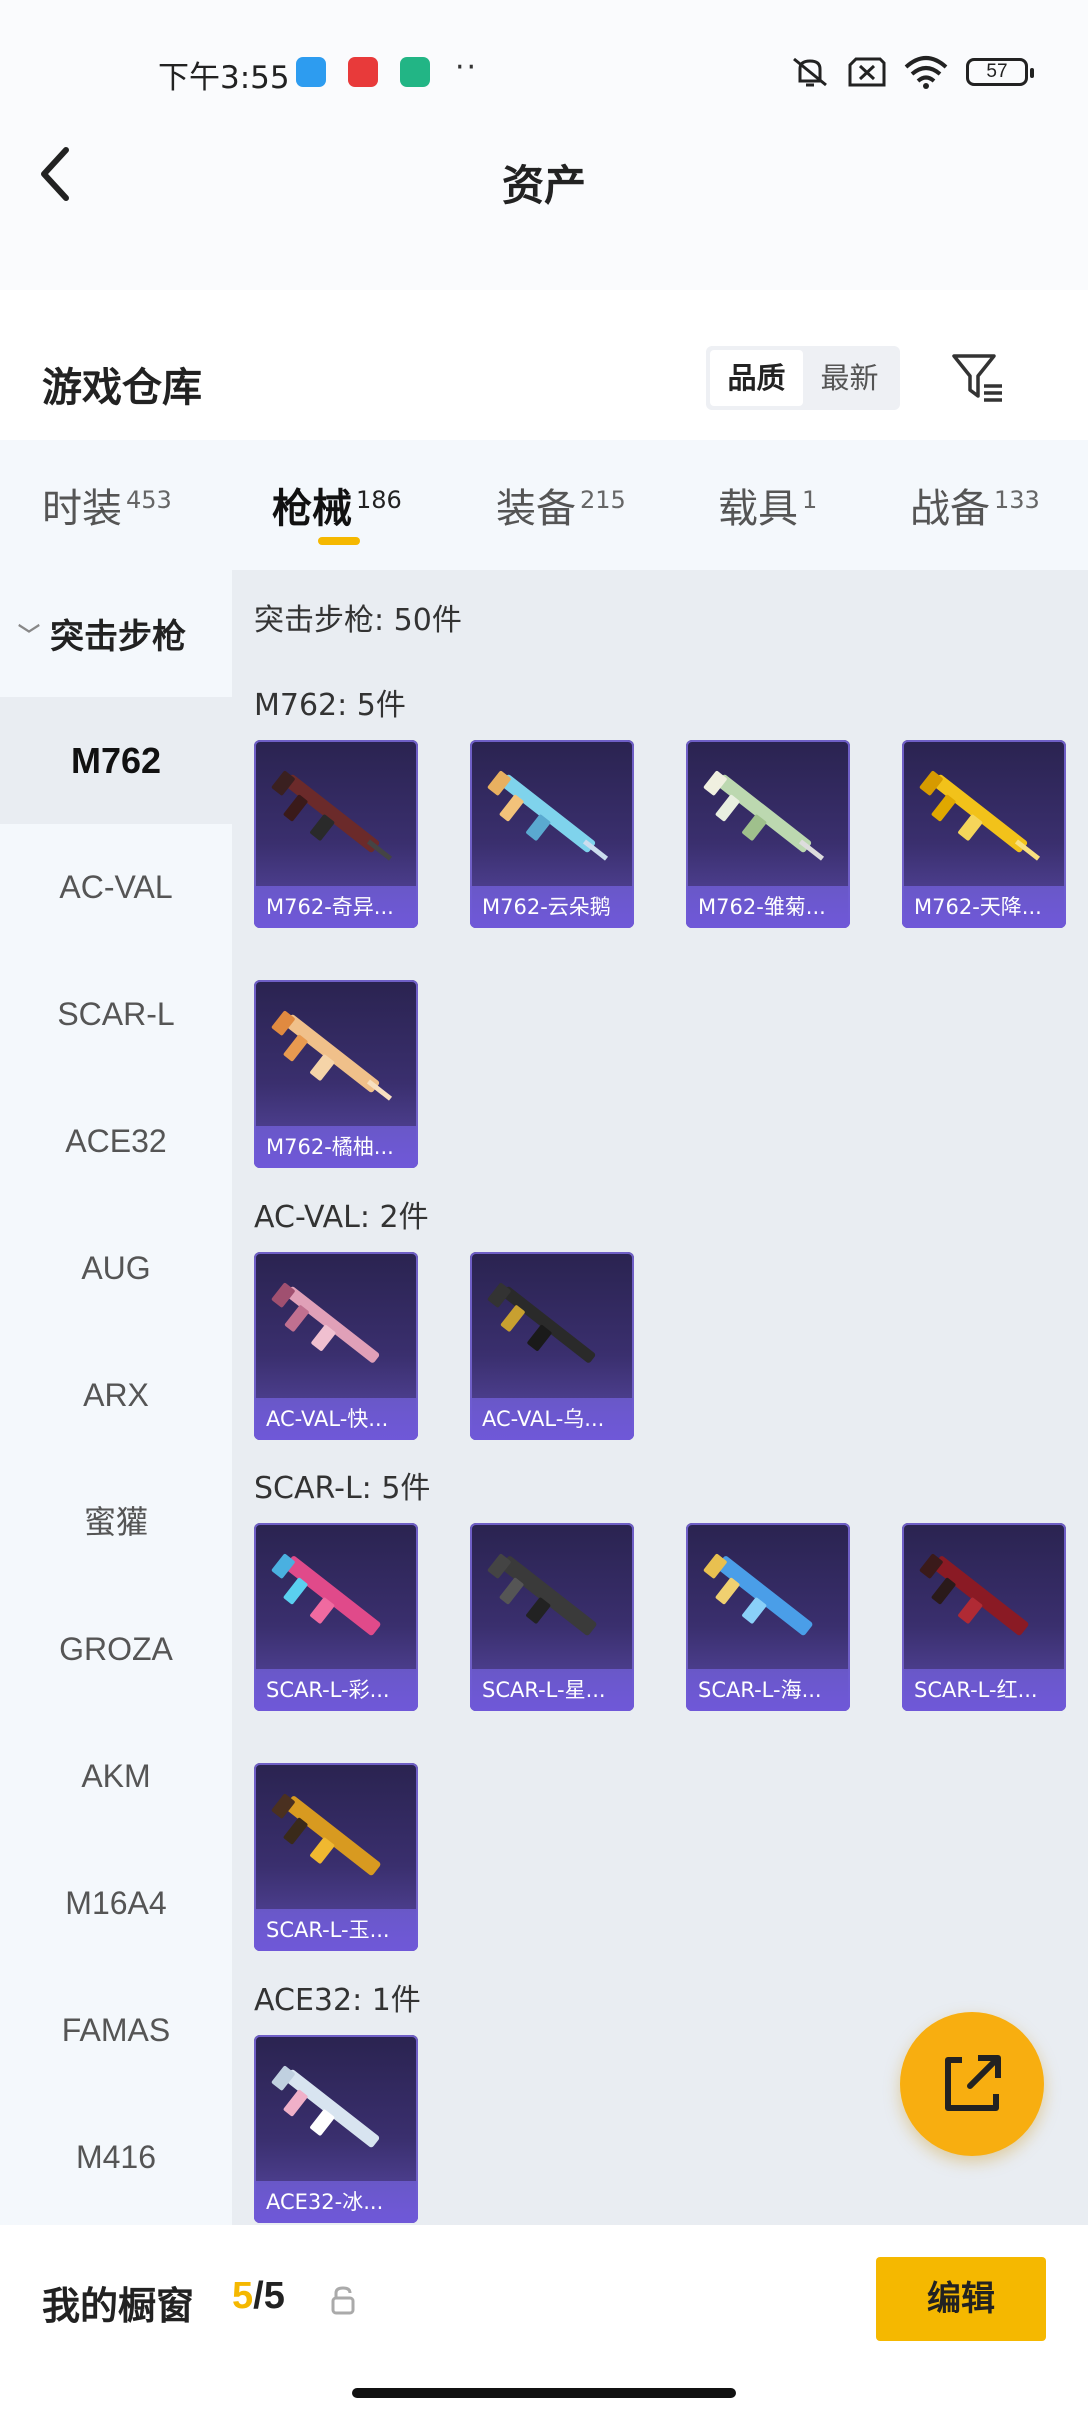  What do you see at coordinates (358, 620) in the screenshot?
I see `category-title: 突击步枪: 50件` at bounding box center [358, 620].